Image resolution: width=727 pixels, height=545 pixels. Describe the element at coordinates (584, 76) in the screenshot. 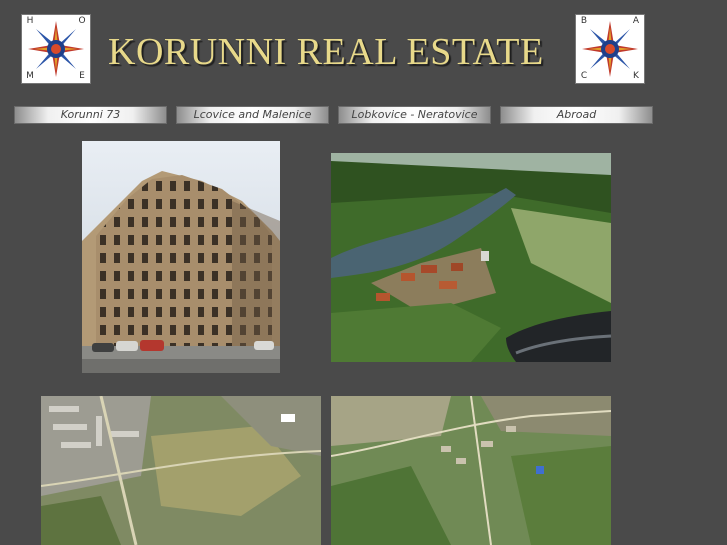

I see `logo-letter: C` at that location.